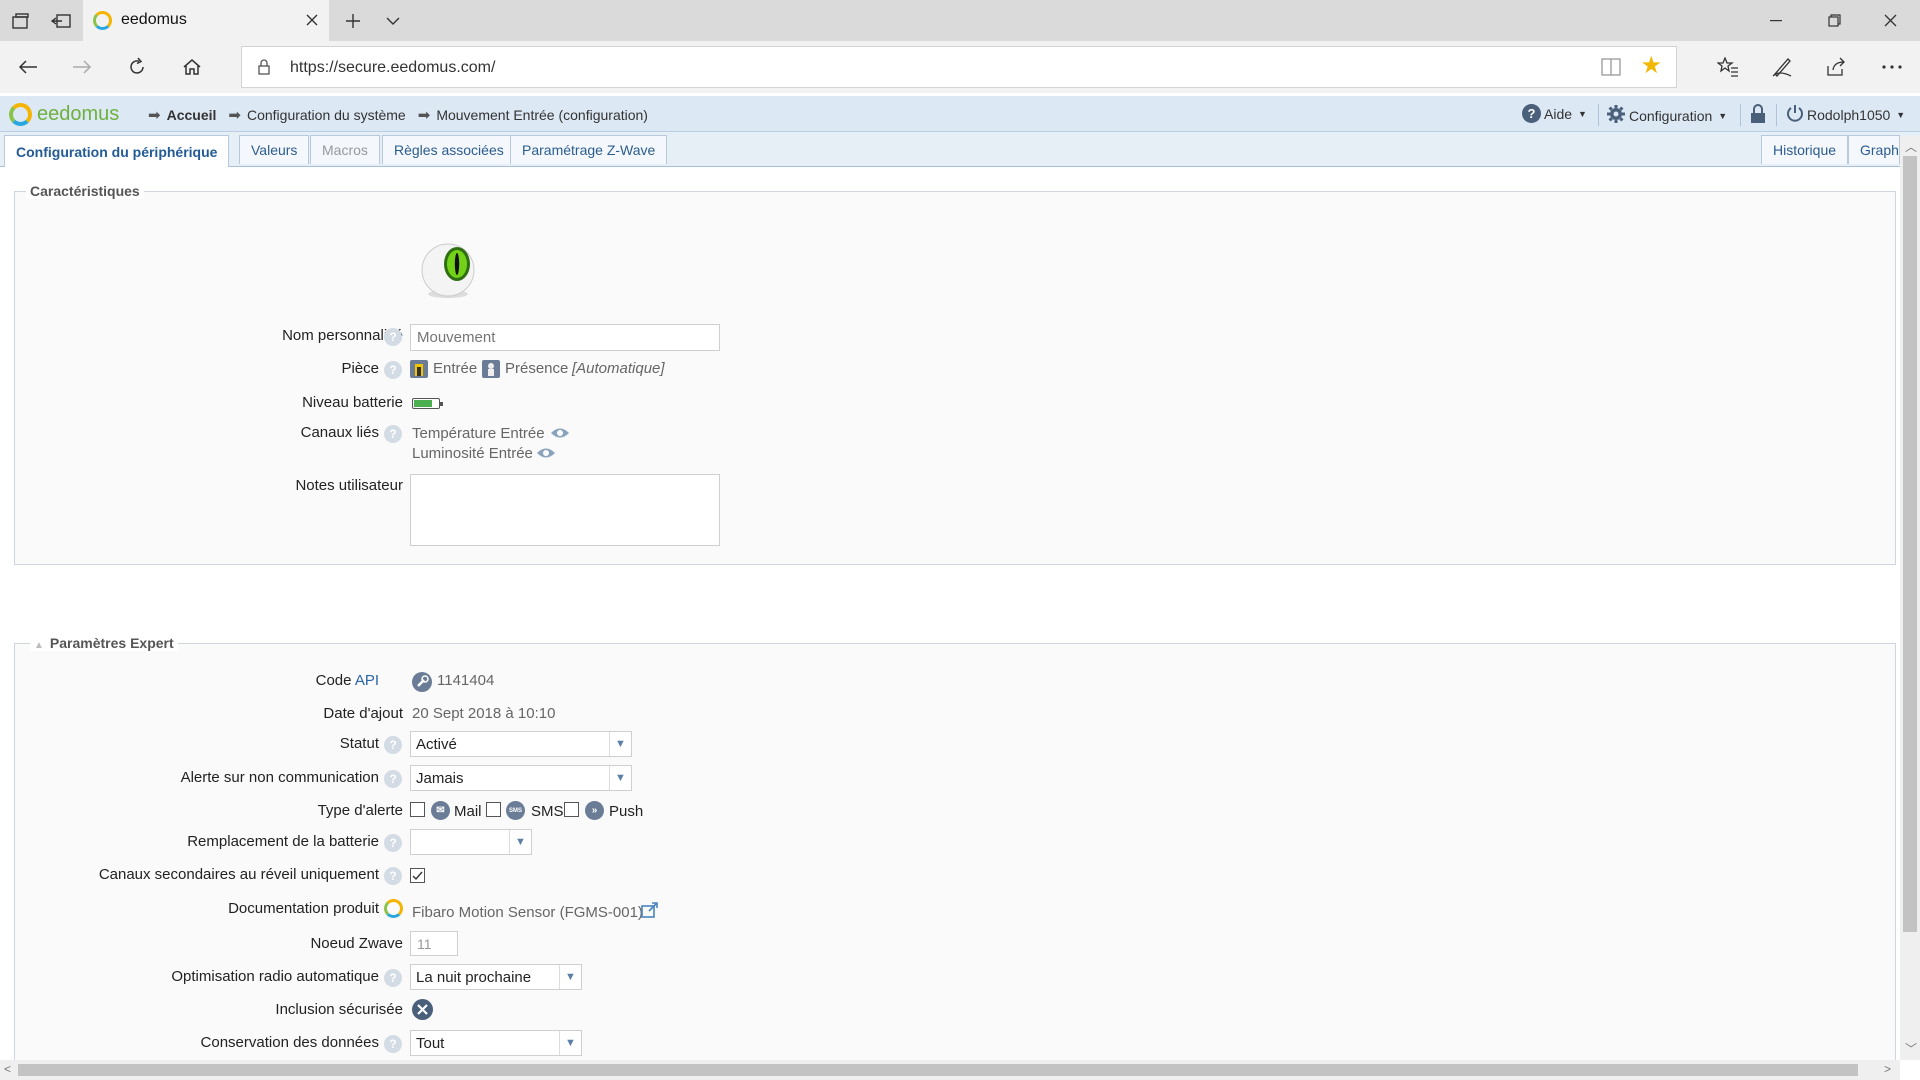 This screenshot has width=1920, height=1080. Describe the element at coordinates (1892, 67) in the screenshot. I see `more-icon` at that location.